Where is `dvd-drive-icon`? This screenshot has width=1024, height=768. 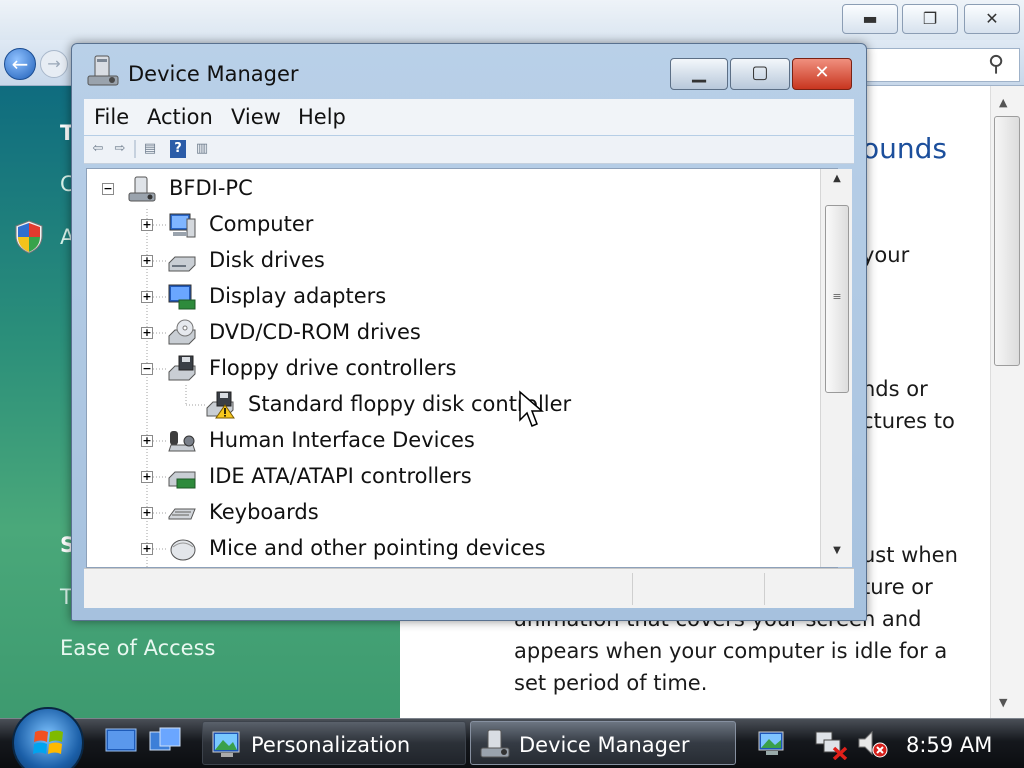
dvd-drive-icon is located at coordinates (182, 332).